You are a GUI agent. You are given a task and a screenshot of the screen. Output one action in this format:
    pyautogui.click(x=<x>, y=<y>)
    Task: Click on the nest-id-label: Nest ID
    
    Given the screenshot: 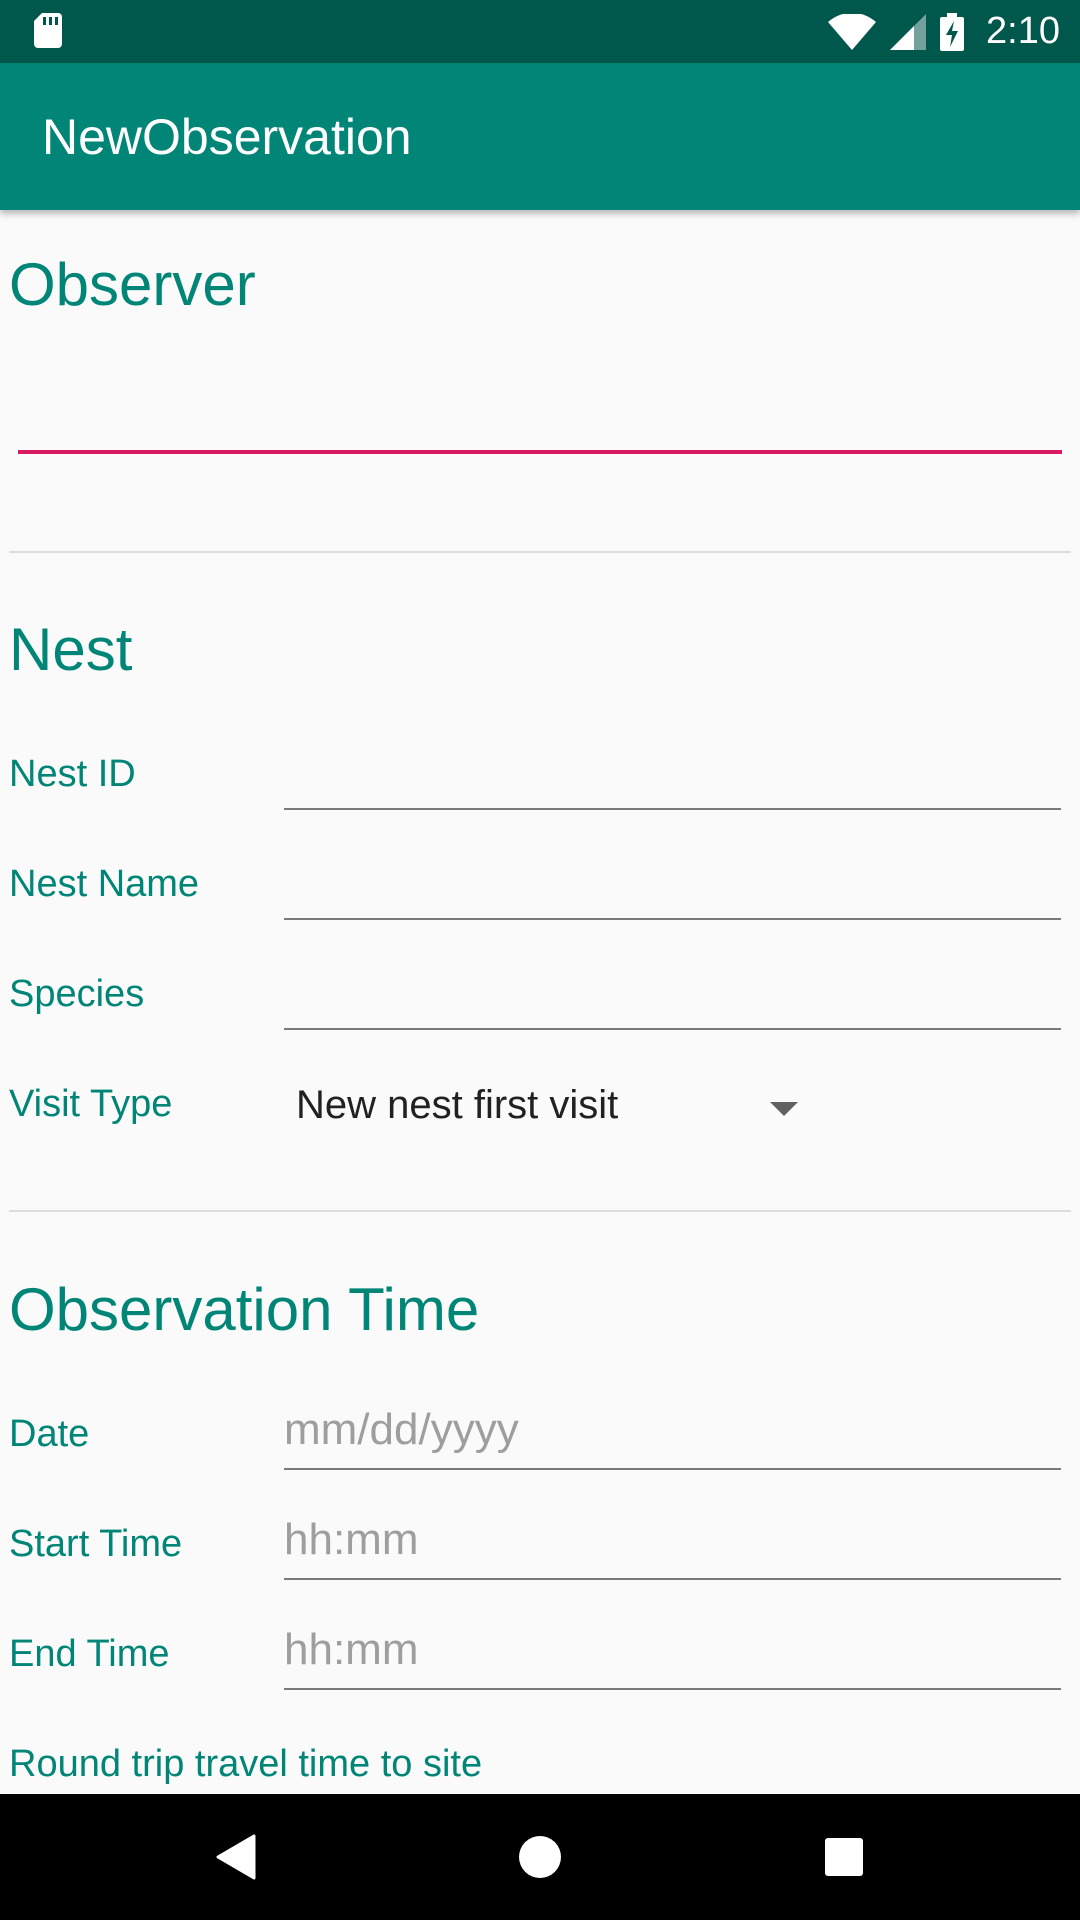 What is the action you would take?
    pyautogui.click(x=72, y=774)
    